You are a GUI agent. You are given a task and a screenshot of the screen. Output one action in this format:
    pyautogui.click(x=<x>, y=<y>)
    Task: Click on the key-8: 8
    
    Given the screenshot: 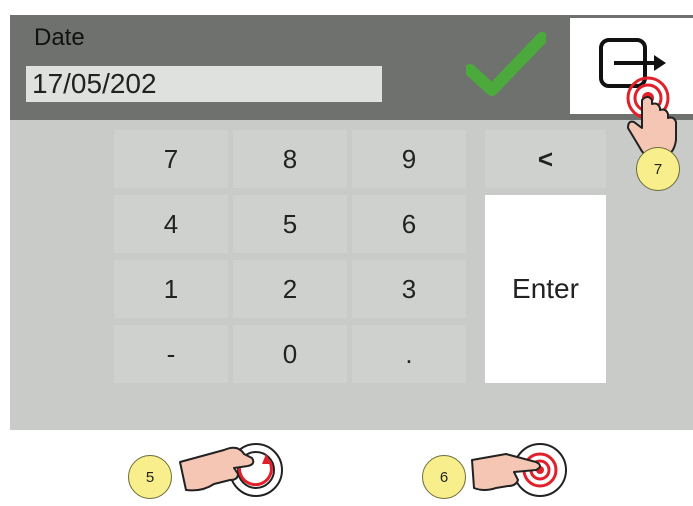 What is the action you would take?
    pyautogui.click(x=290, y=159)
    